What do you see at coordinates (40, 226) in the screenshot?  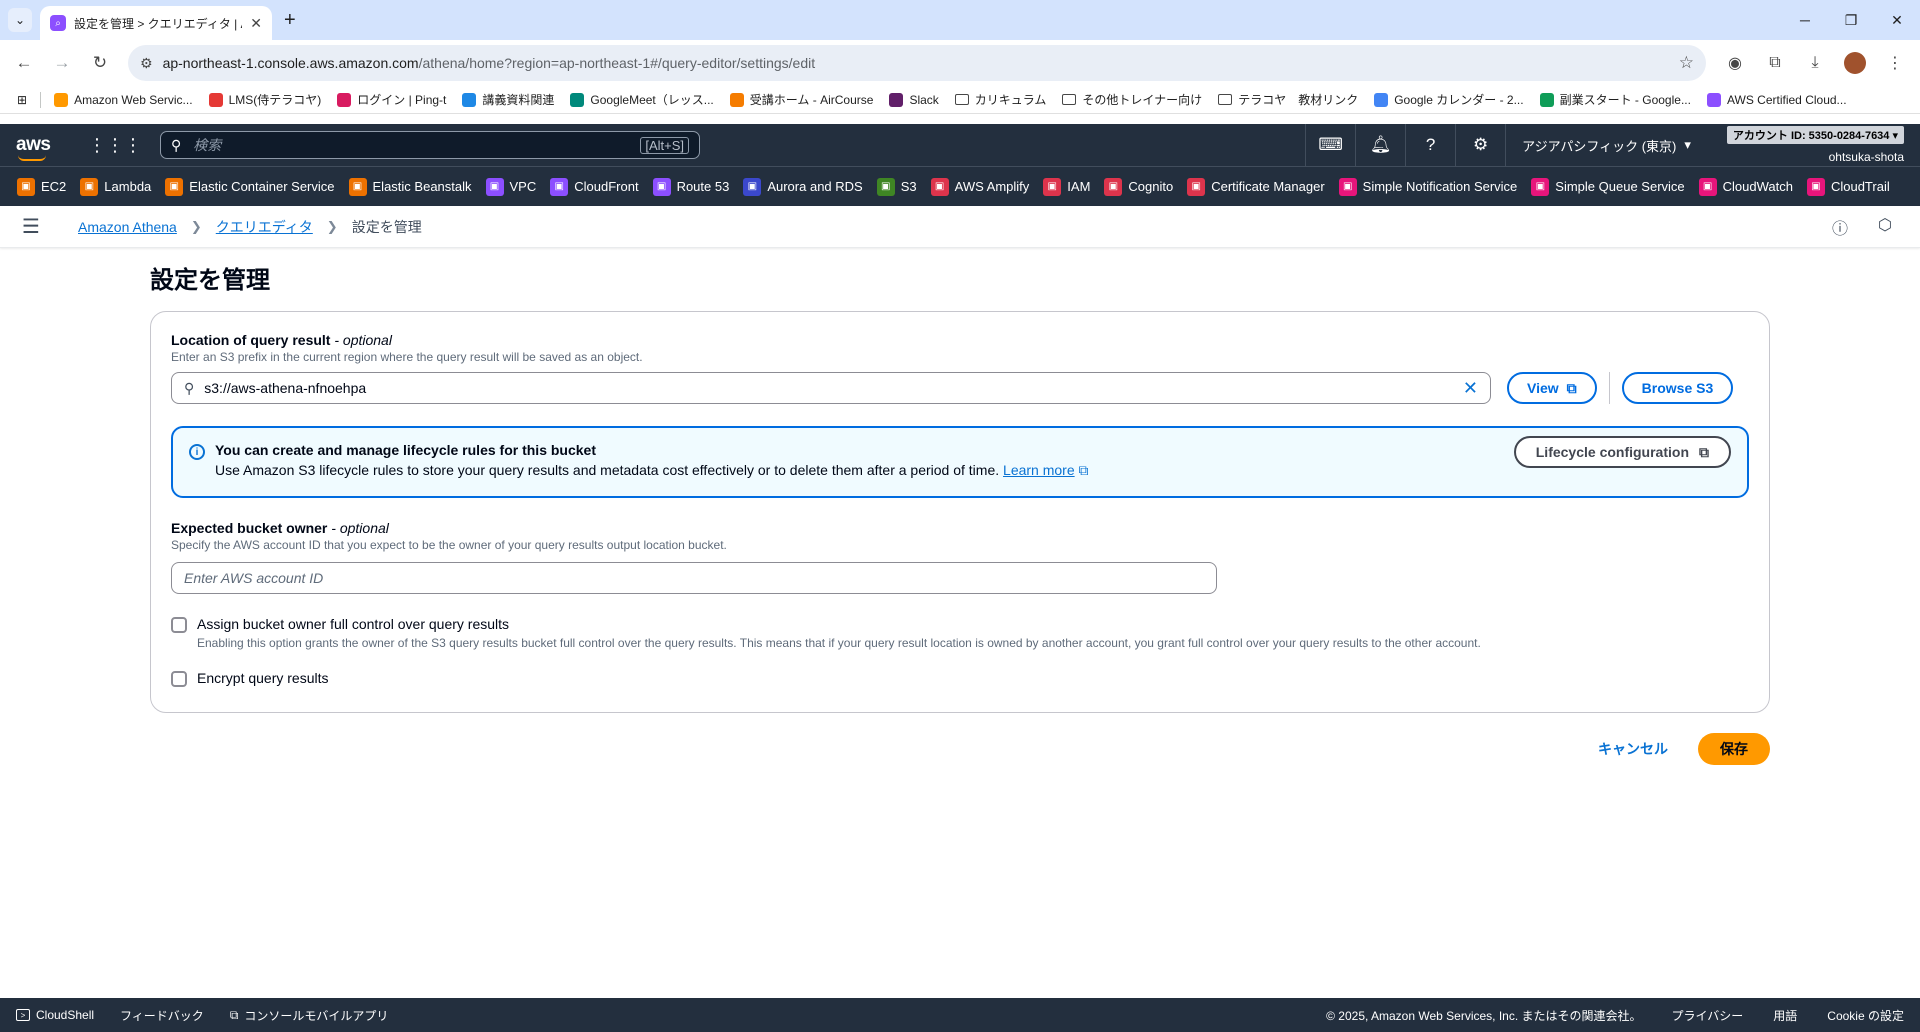 I see `menu-hamburger-icon: ☰` at bounding box center [40, 226].